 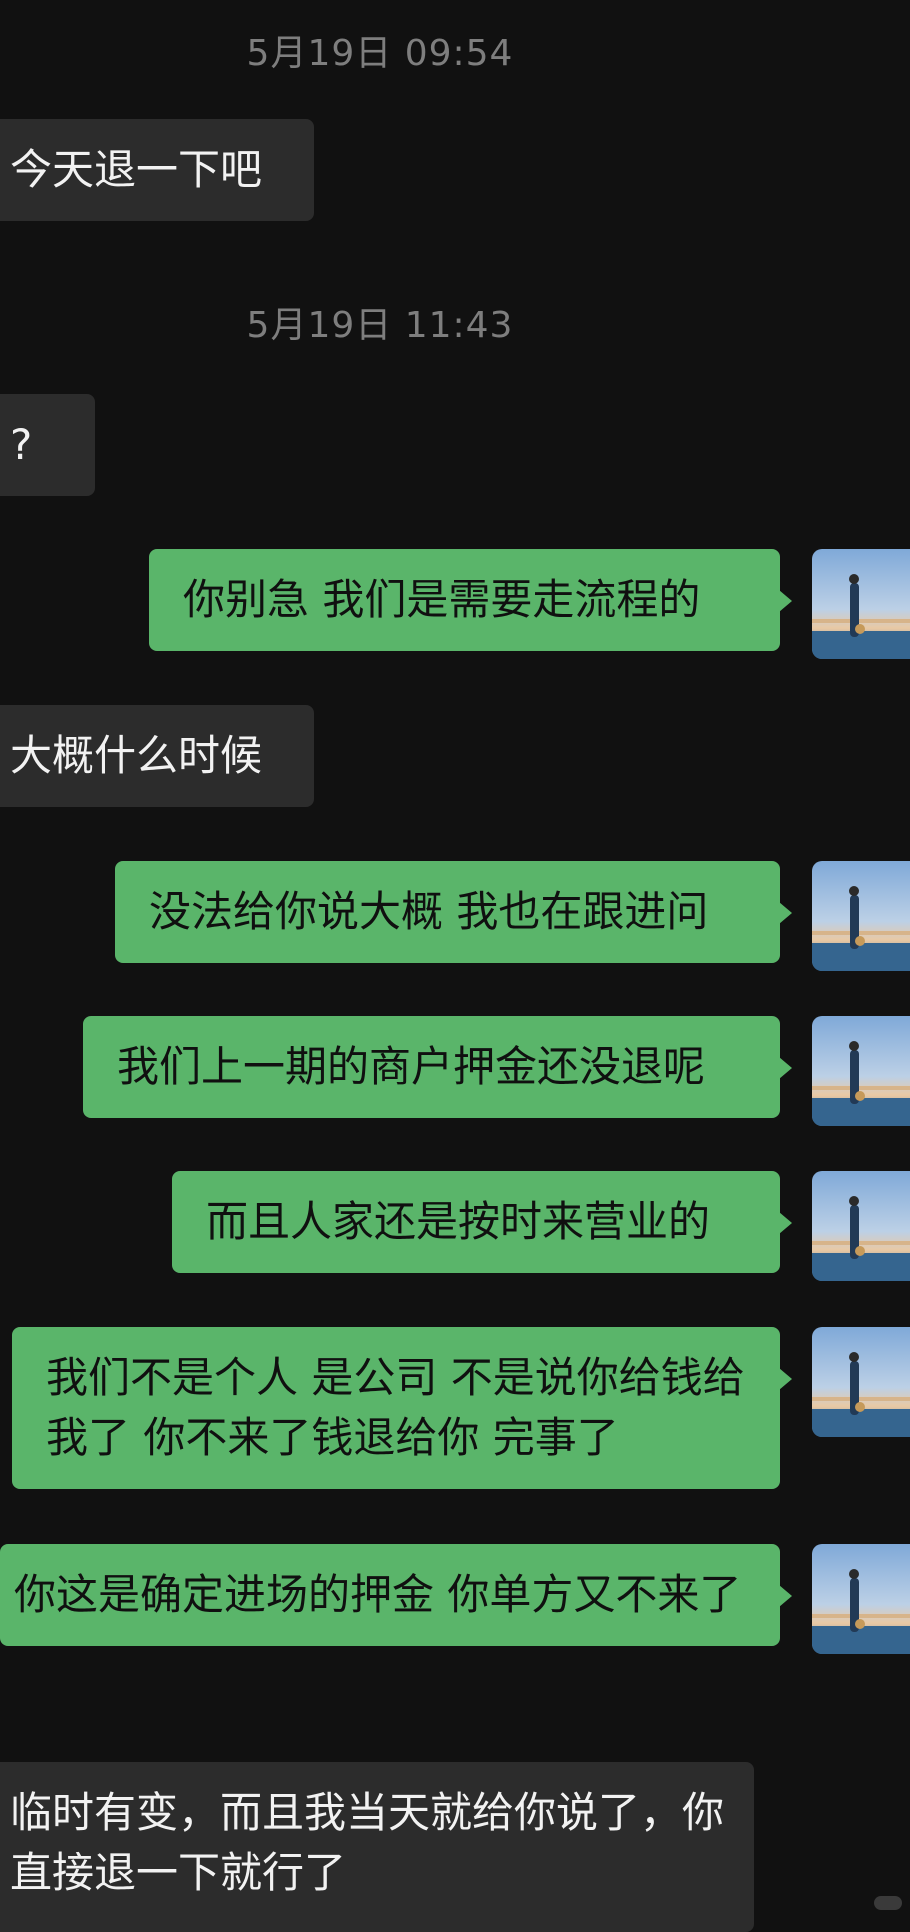 I want to click on watermark-badge, so click(x=888, y=1903).